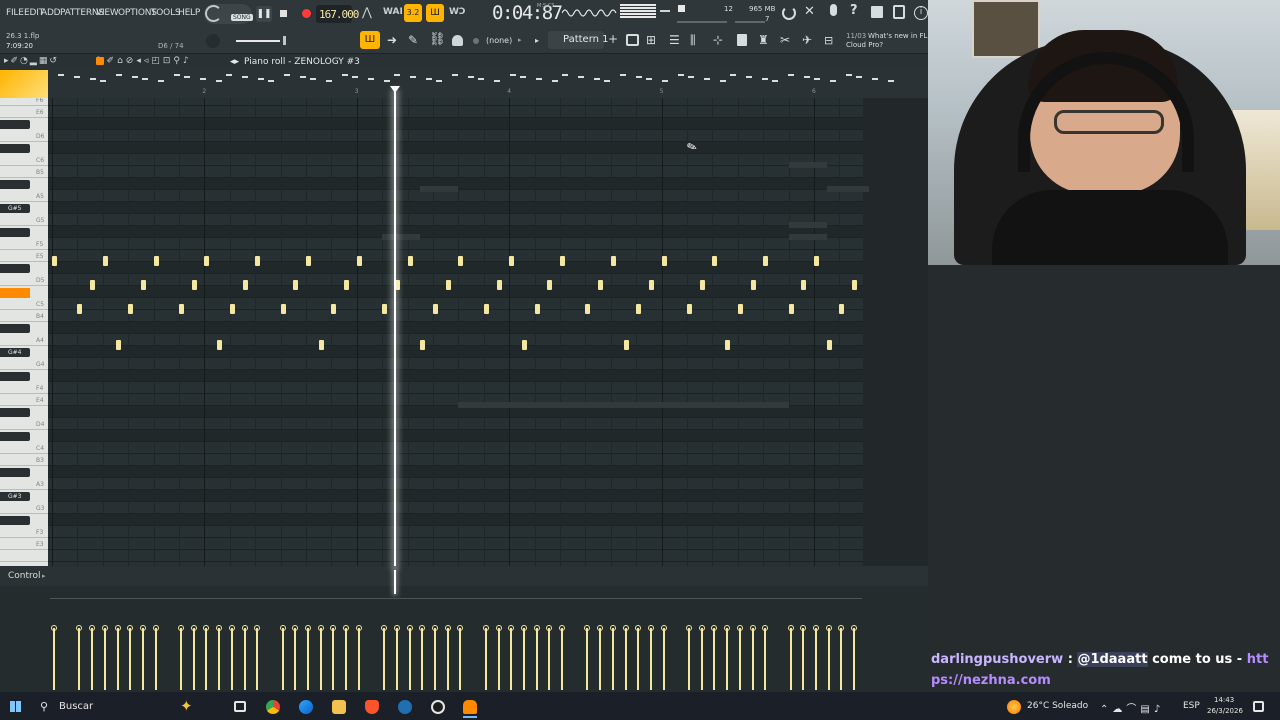  What do you see at coordinates (437, 39) in the screenshot?
I see `link-icon: ⛓` at bounding box center [437, 39].